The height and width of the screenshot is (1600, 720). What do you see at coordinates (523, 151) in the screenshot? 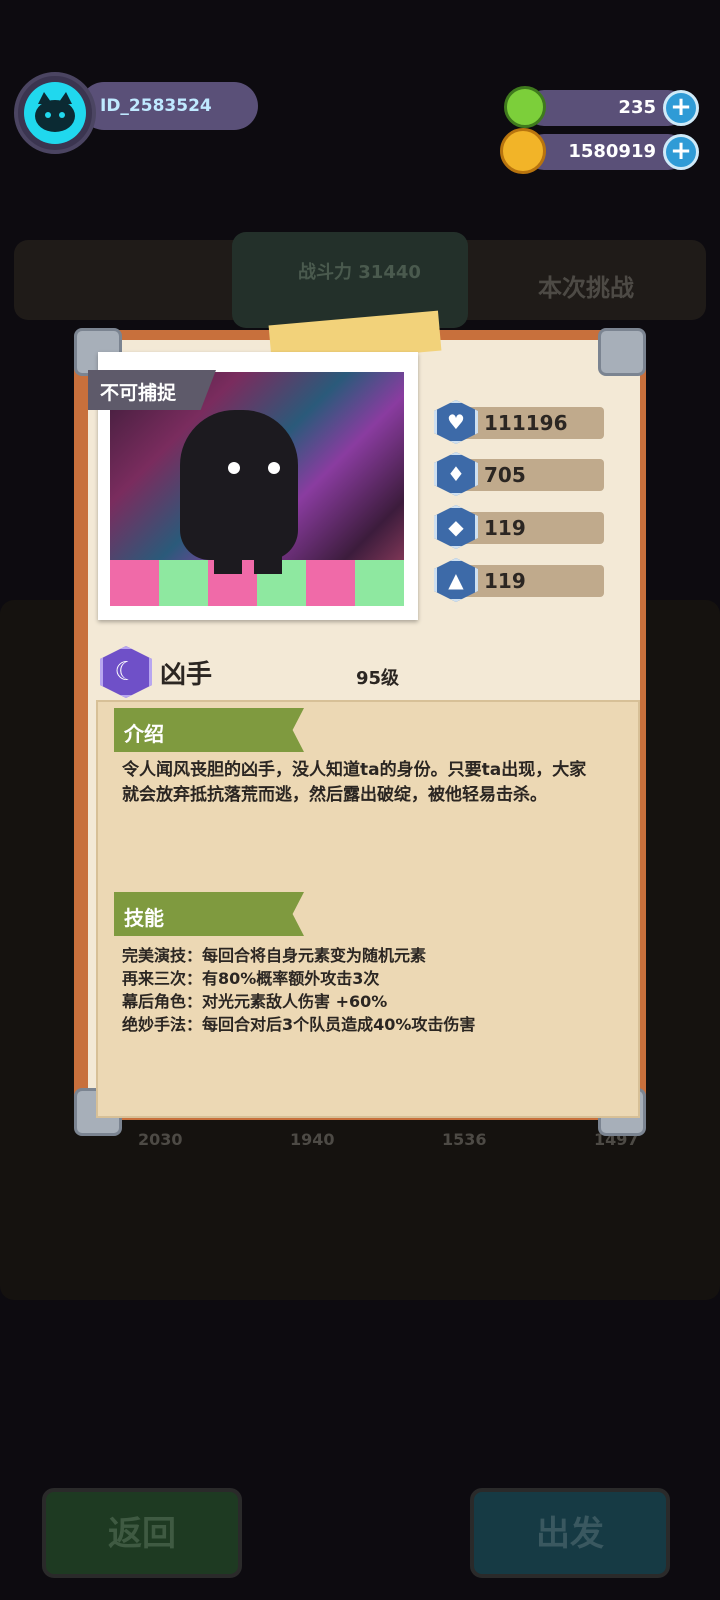
I see `gold-planet-icon` at bounding box center [523, 151].